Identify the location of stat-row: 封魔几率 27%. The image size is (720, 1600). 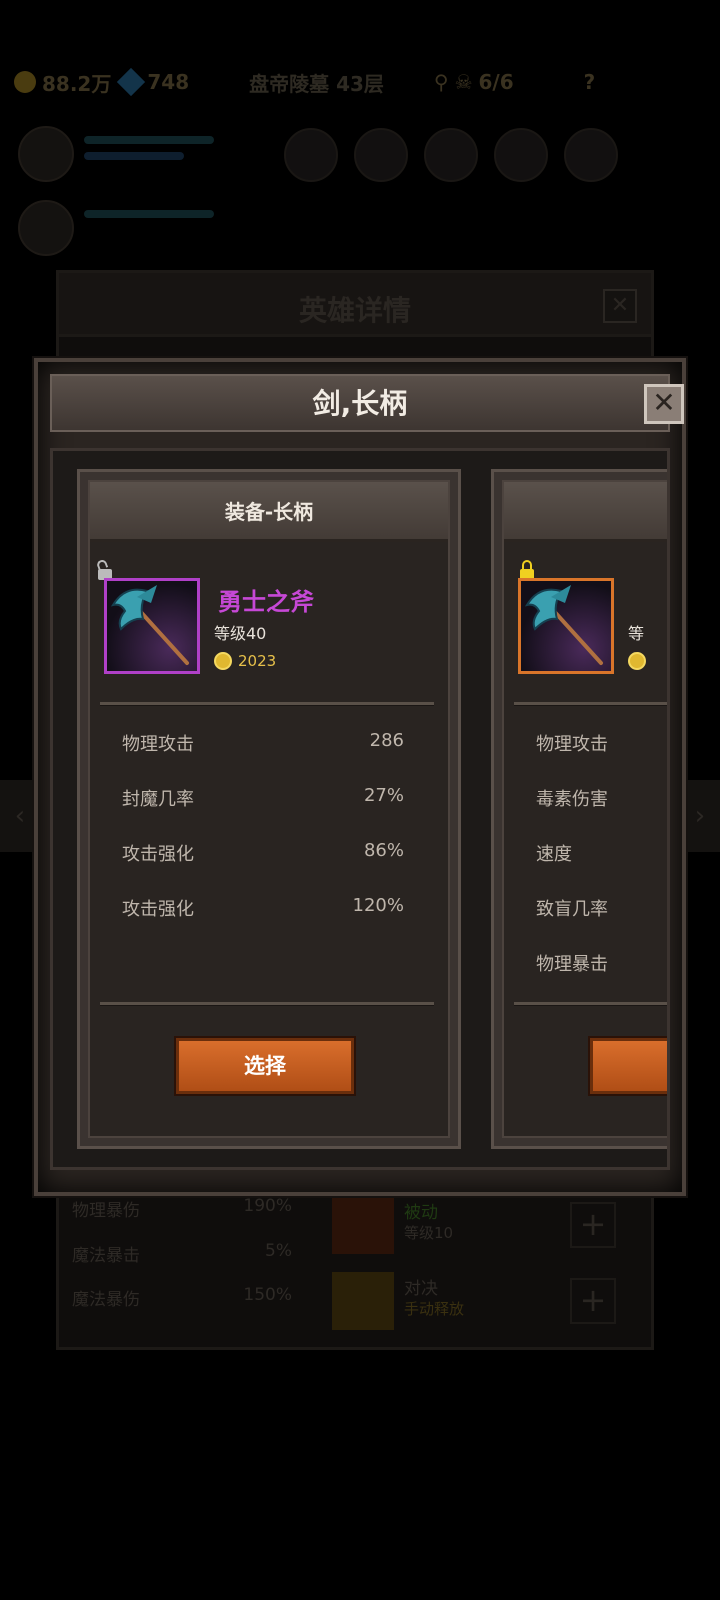
(263, 800).